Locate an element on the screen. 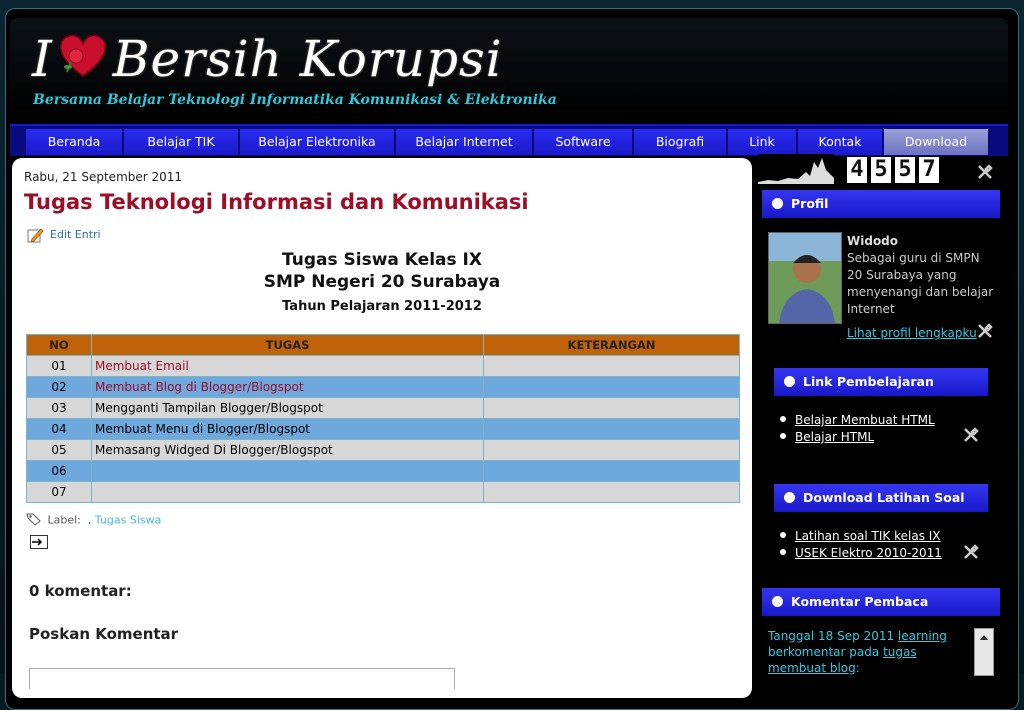  edit-entry-link: Edit Entri is located at coordinates (63, 235).